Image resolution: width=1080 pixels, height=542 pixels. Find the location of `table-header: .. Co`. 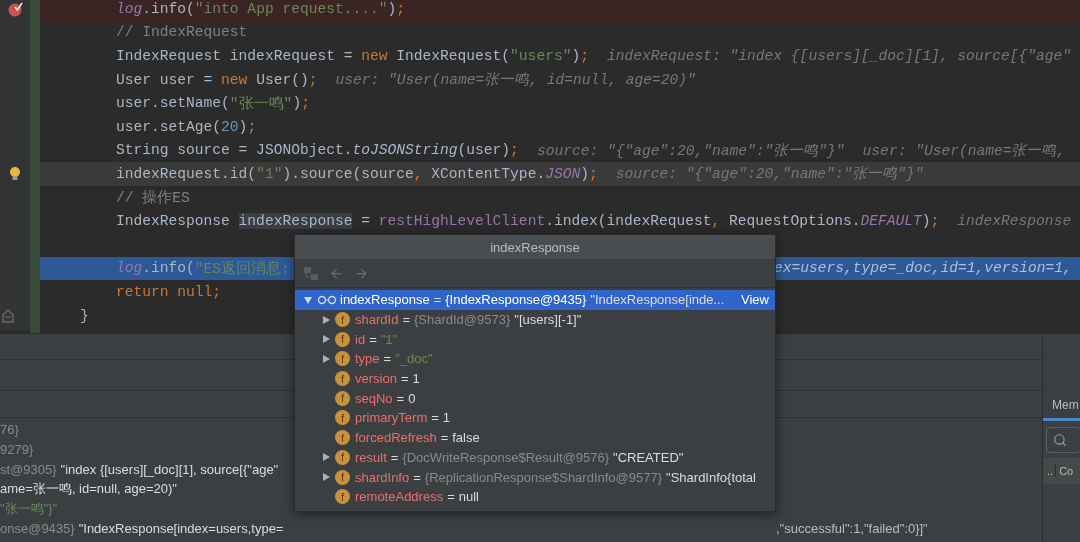

table-header: .. Co is located at coordinates (1061, 471).